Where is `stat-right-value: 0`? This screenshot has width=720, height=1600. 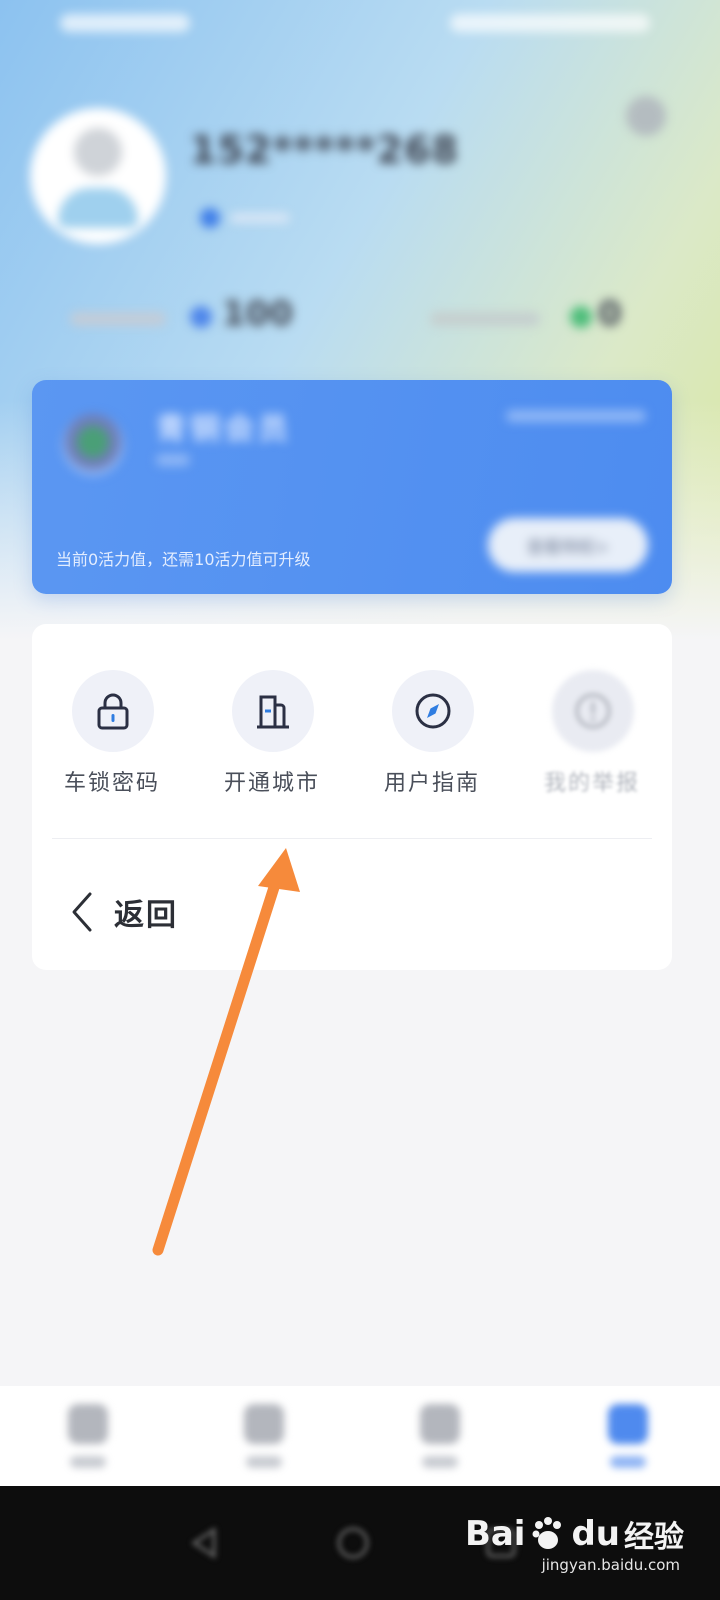
stat-right-value: 0 is located at coordinates (610, 314).